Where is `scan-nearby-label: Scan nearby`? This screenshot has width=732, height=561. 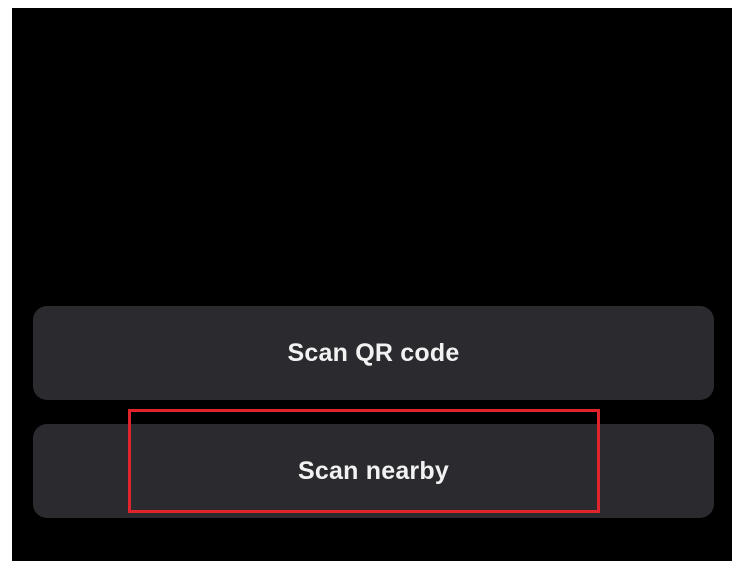
scan-nearby-label: Scan nearby is located at coordinates (373, 470).